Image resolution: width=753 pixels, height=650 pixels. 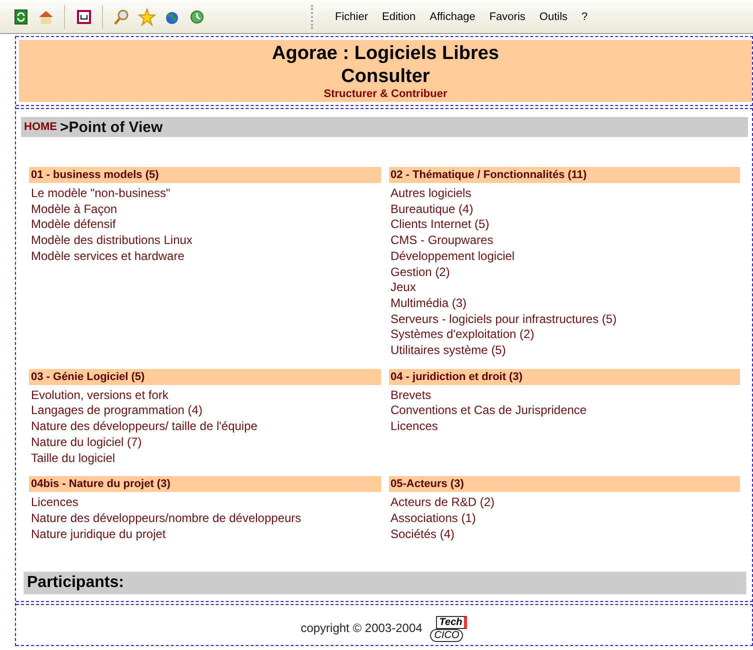 I want to click on topic-link: Brevets, so click(x=564, y=396).